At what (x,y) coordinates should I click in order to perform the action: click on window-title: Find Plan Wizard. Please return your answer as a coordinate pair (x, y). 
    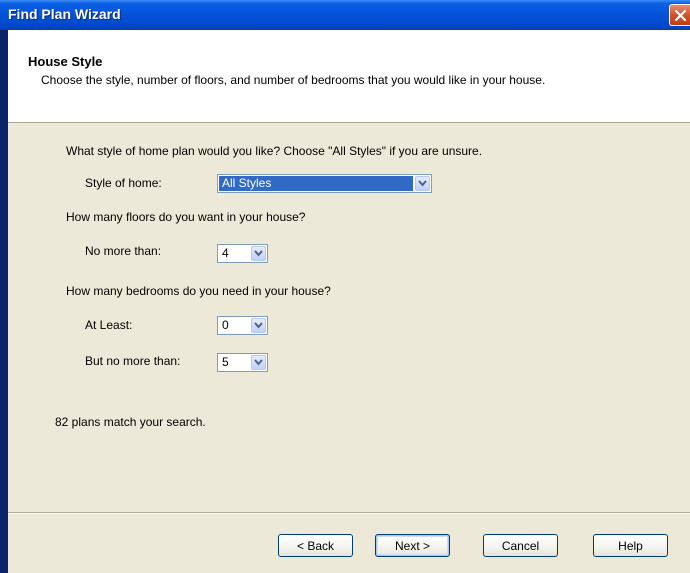
    Looking at the image, I should click on (64, 14).